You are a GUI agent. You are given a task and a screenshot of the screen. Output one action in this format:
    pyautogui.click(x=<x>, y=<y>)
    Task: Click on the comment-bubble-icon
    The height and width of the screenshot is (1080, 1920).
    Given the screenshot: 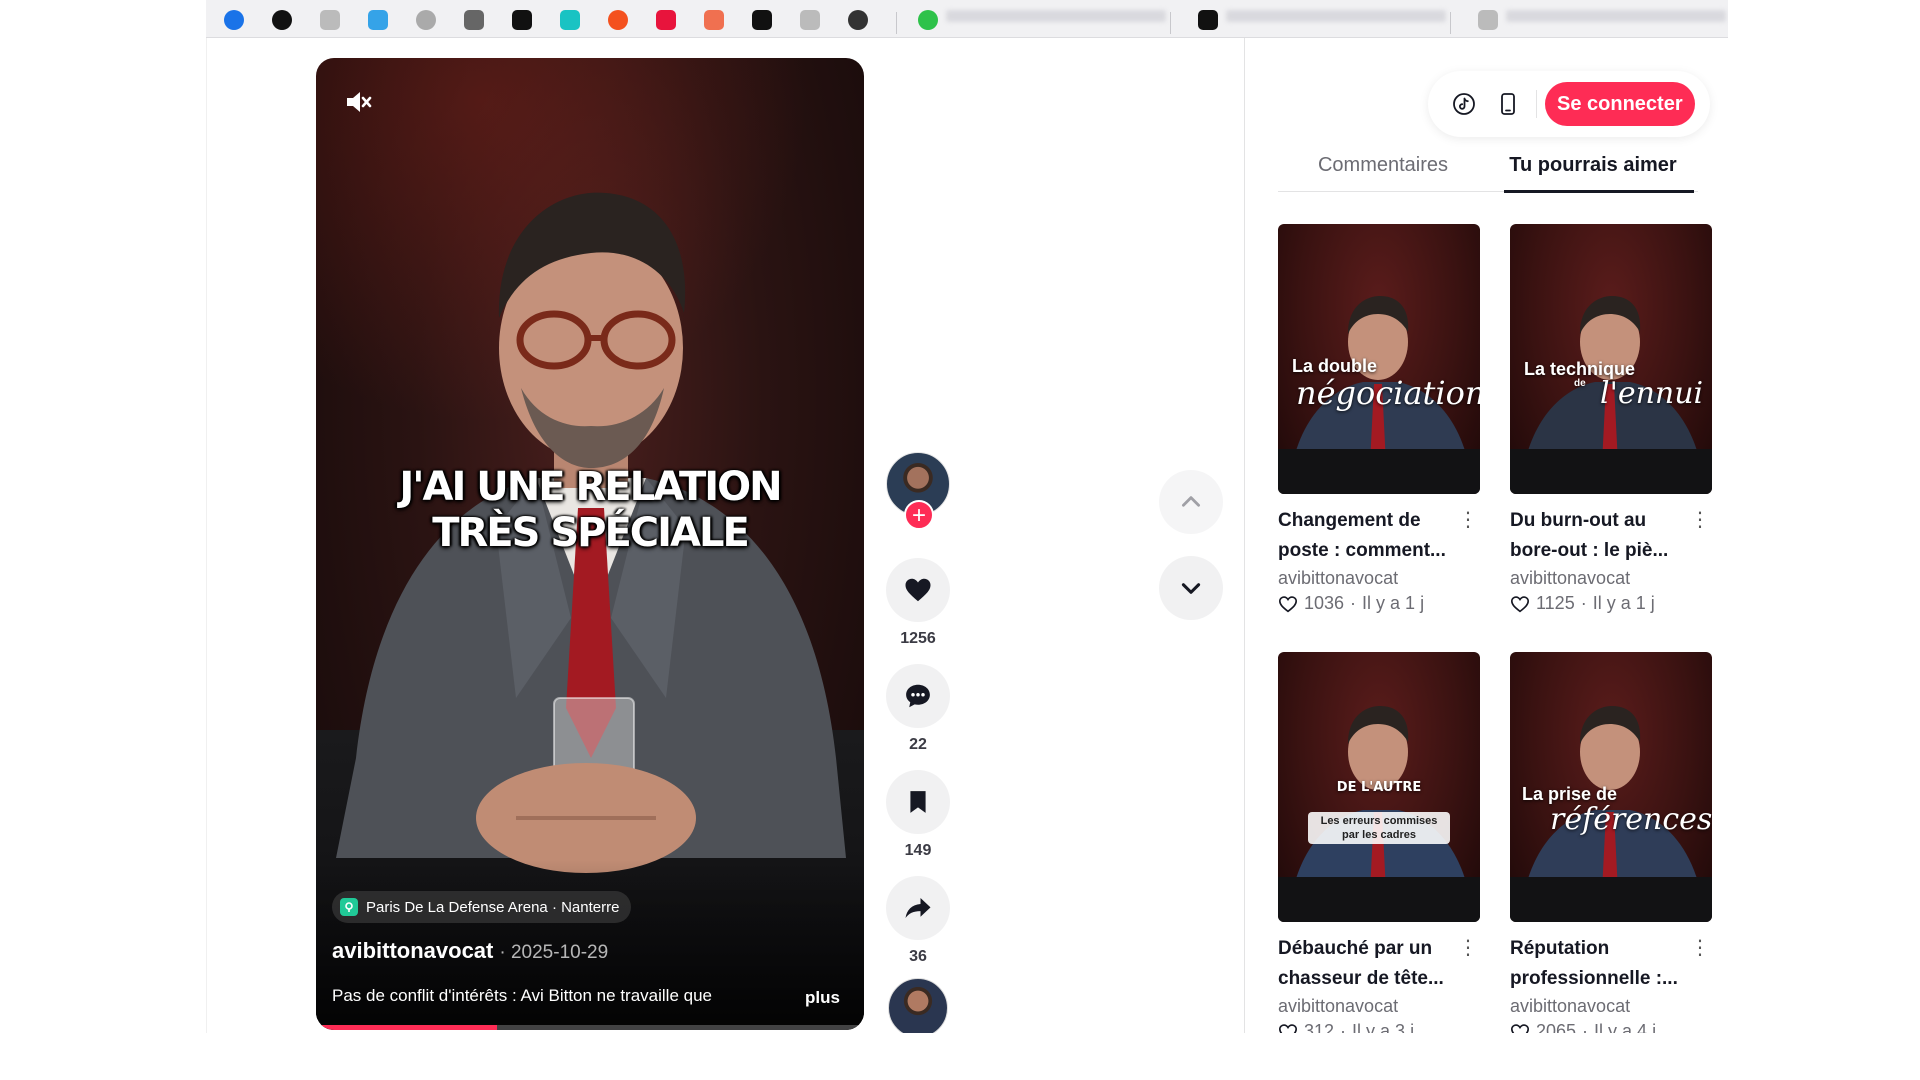 What is the action you would take?
    pyautogui.click(x=918, y=696)
    